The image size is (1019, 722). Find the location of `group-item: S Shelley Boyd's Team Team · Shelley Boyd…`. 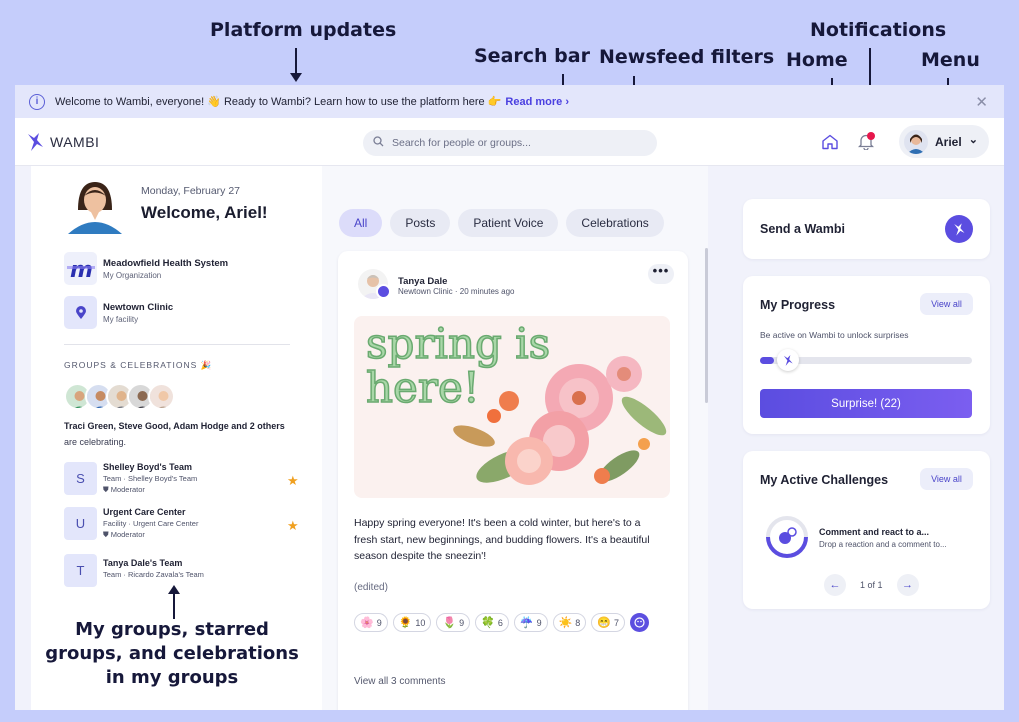

group-item: S Shelley Boyd's Team Team · Shelley Boyd… is located at coordinates (130, 478).